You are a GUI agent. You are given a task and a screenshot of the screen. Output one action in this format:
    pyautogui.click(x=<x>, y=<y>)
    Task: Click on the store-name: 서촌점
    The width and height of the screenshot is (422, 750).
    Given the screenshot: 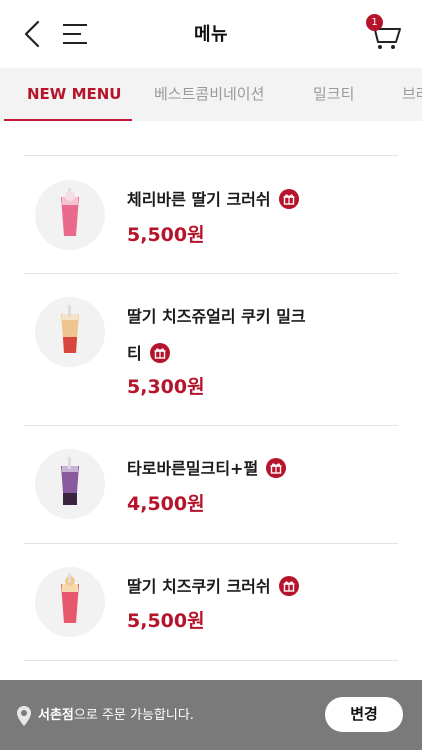 What is the action you would take?
    pyautogui.click(x=56, y=715)
    